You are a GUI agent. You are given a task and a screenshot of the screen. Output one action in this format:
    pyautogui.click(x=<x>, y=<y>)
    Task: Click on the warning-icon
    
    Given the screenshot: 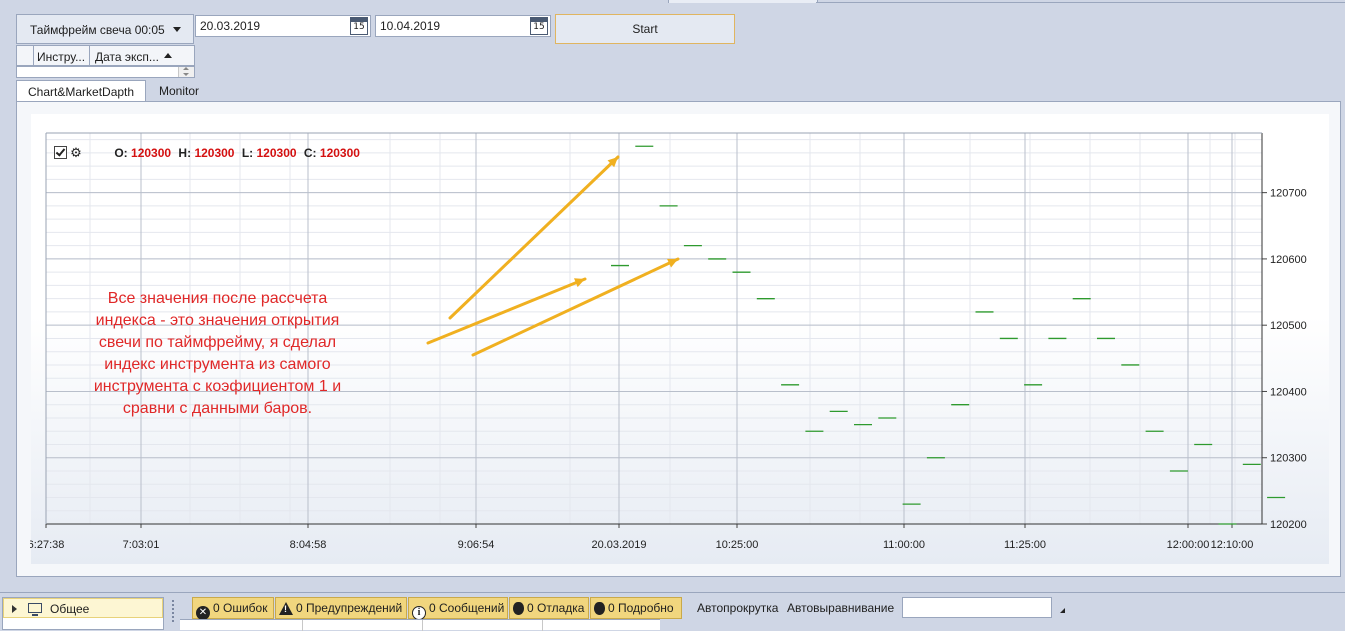 What is the action you would take?
    pyautogui.click(x=286, y=608)
    